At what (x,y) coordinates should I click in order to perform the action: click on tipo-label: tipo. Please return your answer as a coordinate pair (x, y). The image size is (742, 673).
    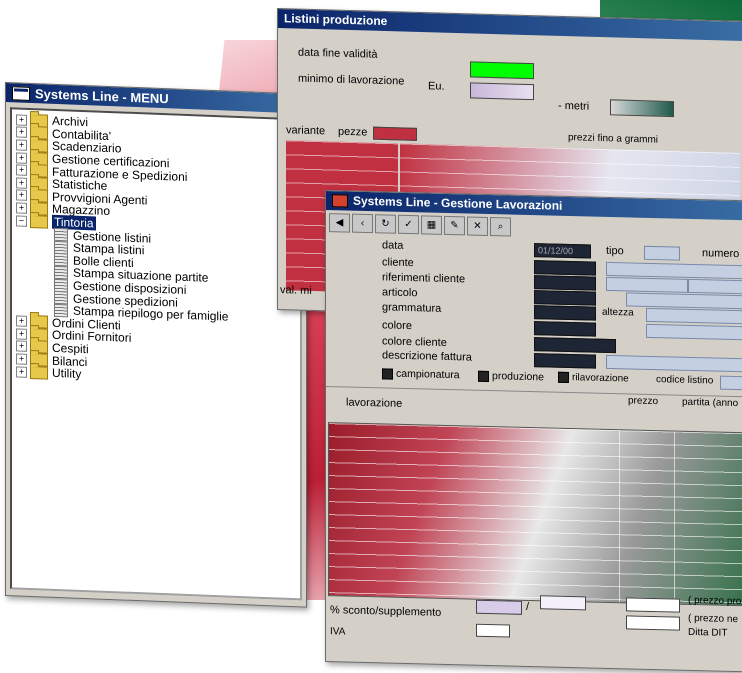
    Looking at the image, I should click on (615, 251).